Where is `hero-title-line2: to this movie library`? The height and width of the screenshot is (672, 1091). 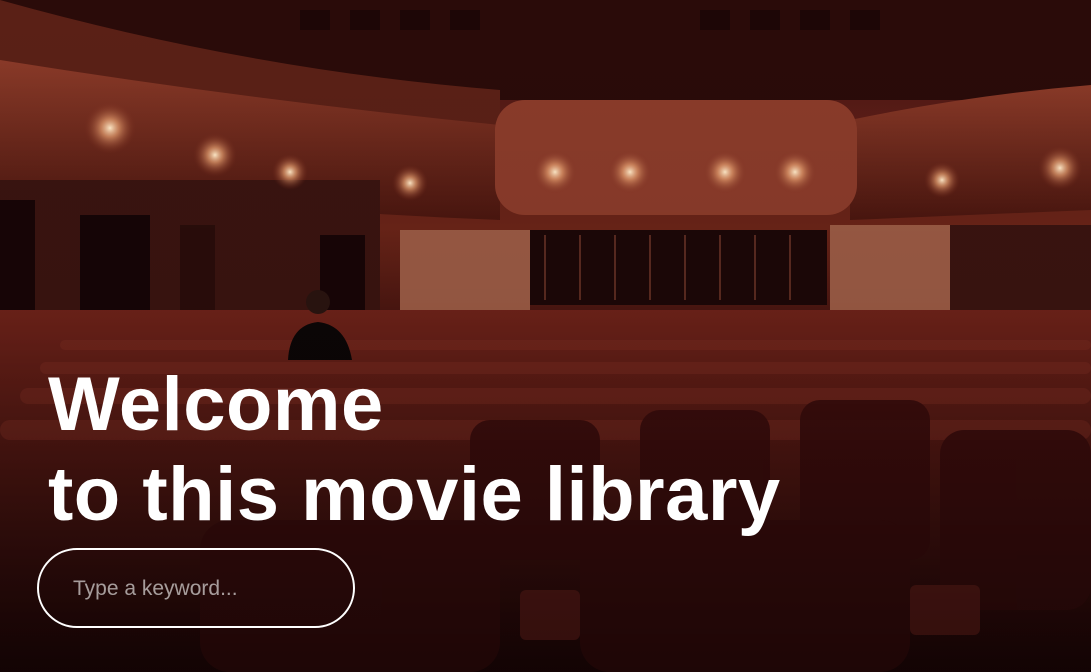 hero-title-line2: to this movie library is located at coordinates (414, 494).